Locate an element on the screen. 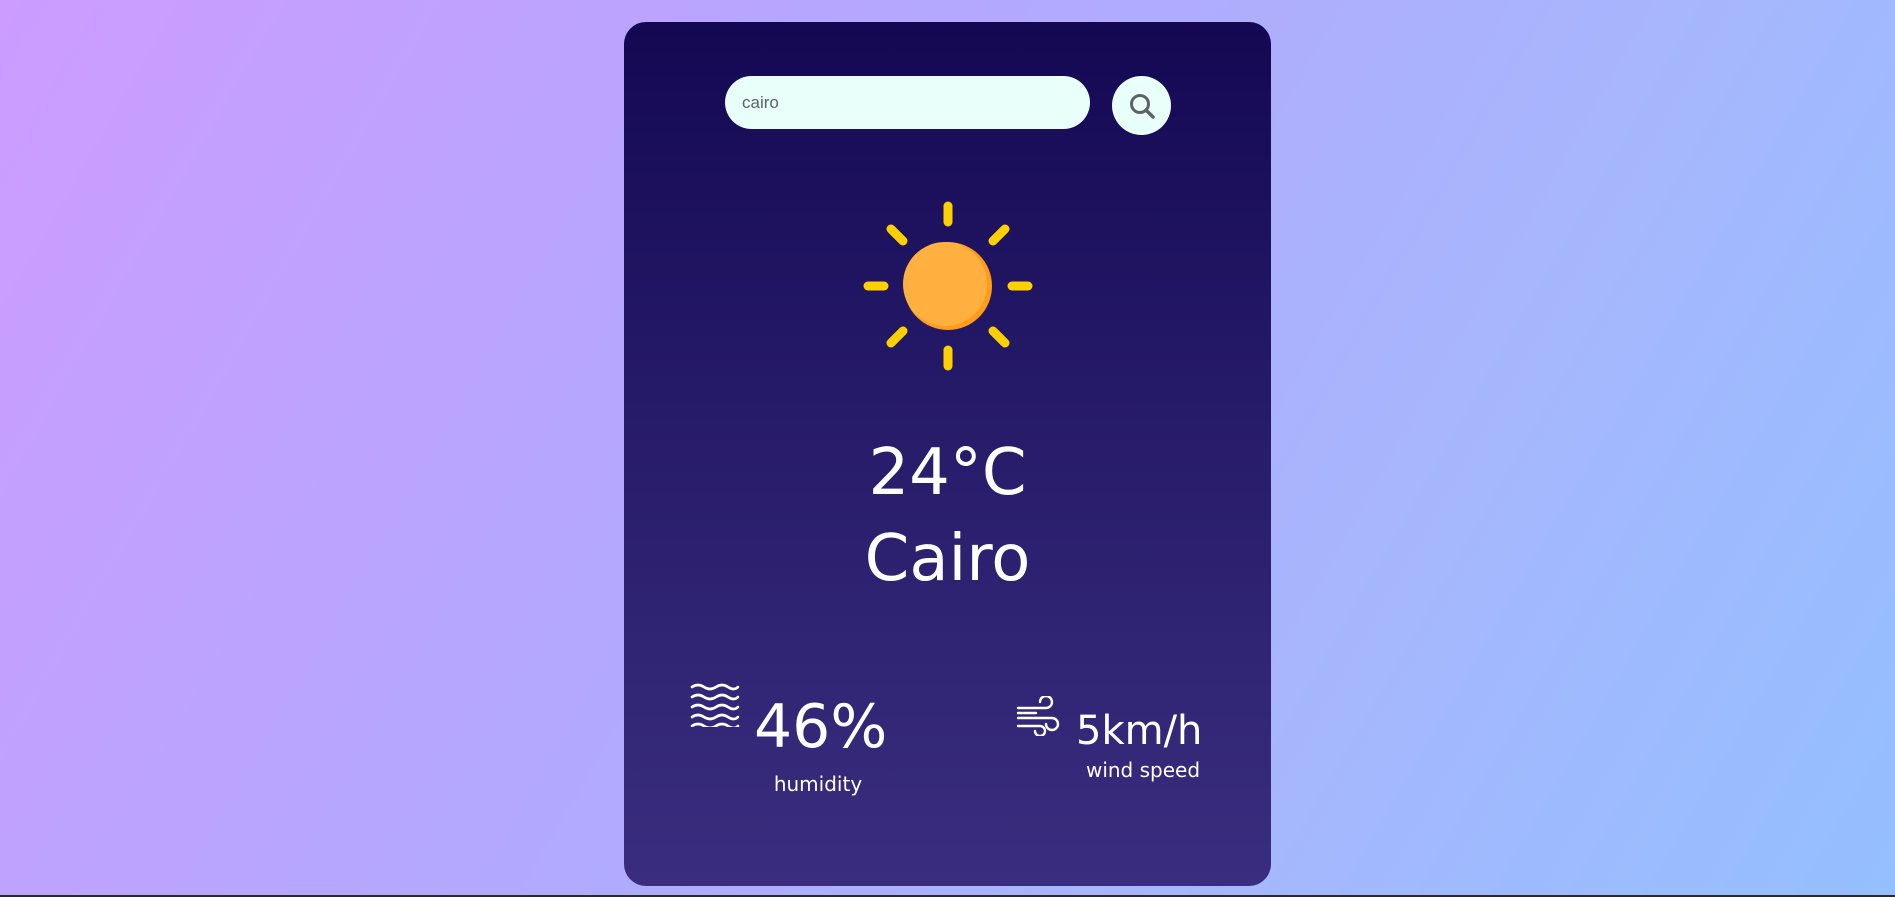 Image resolution: width=1895 pixels, height=897 pixels. search-button is located at coordinates (1141, 105).